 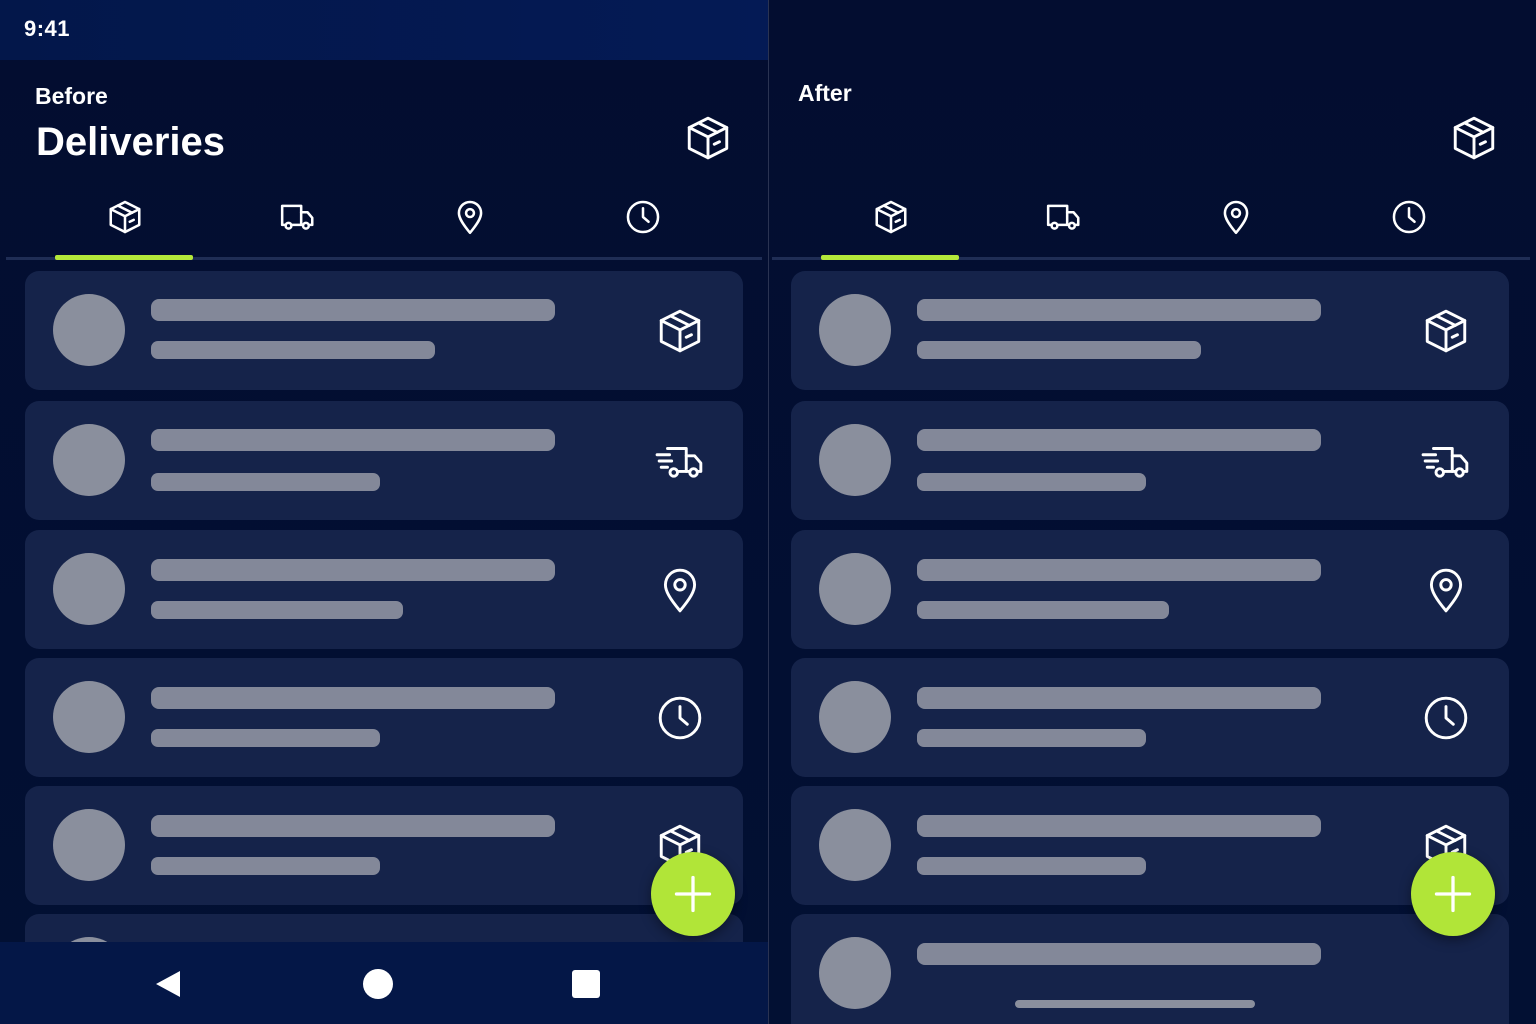 I want to click on variant-label-after: After, so click(x=825, y=93).